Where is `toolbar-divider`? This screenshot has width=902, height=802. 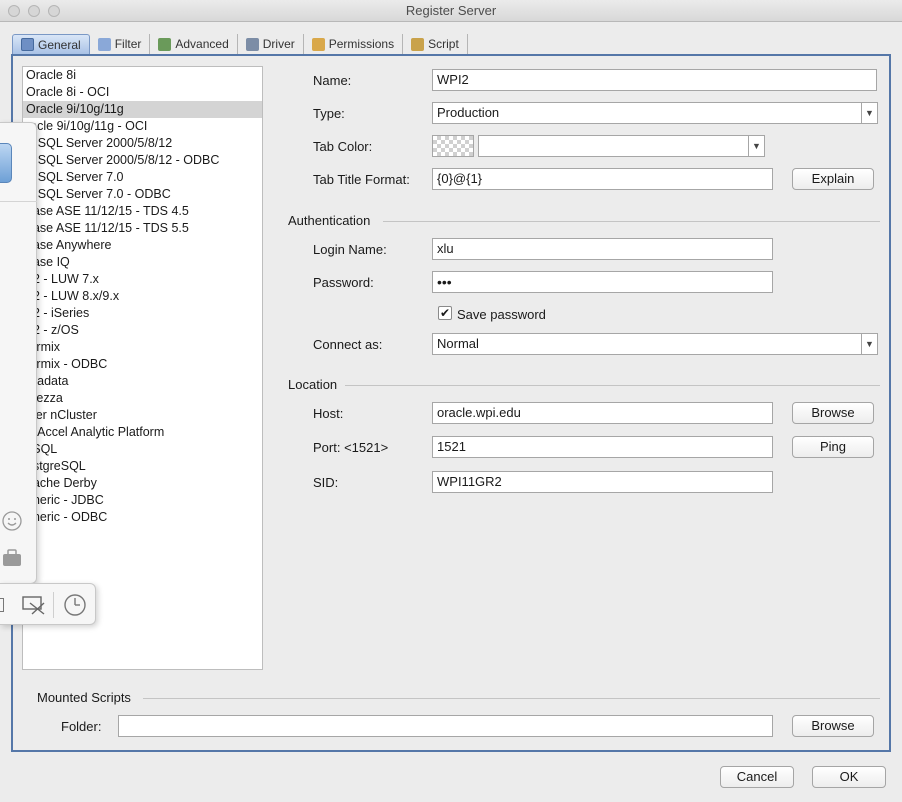
toolbar-divider is located at coordinates (53, 605).